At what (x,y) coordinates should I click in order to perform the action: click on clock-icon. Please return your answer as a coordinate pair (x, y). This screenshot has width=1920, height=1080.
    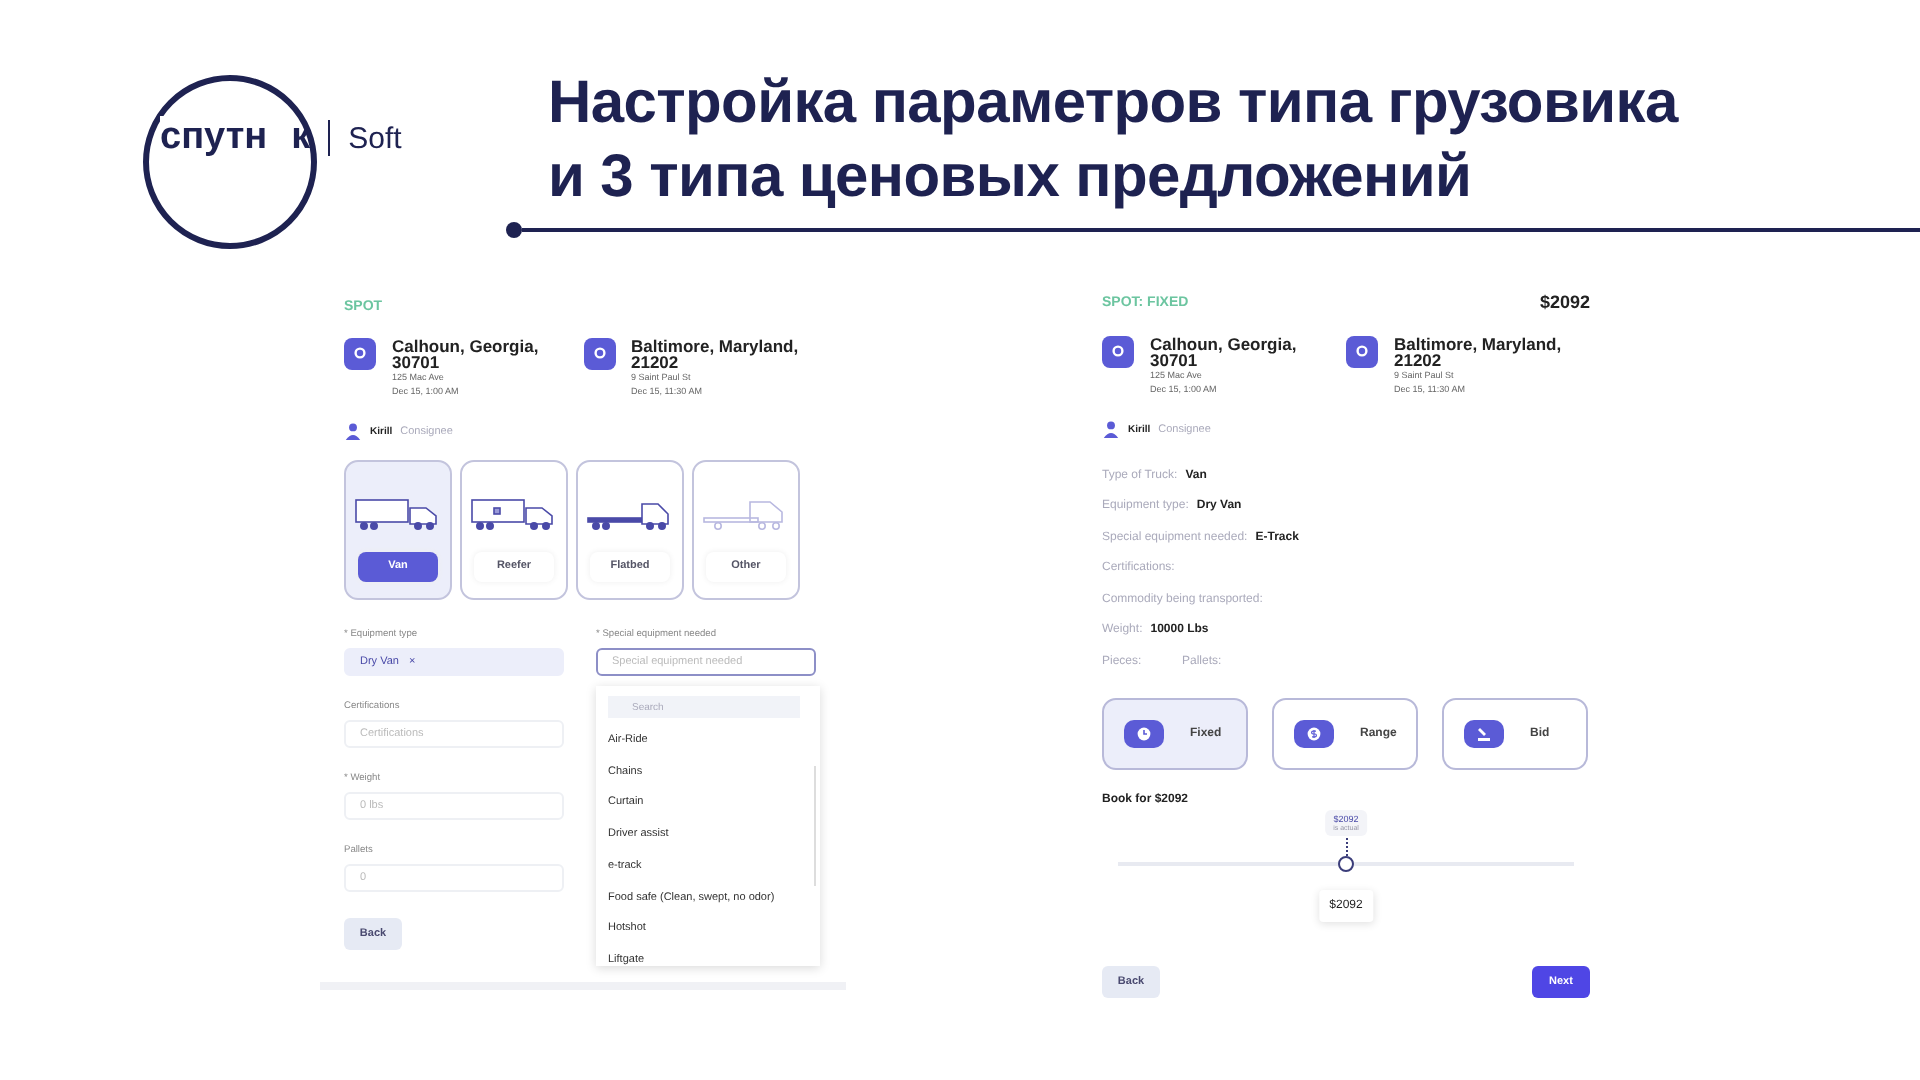
    Looking at the image, I should click on (1144, 733).